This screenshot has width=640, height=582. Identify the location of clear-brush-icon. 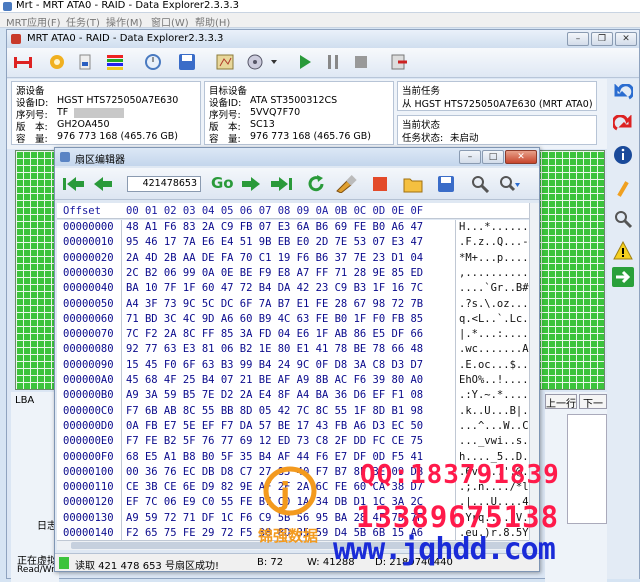
(346, 184).